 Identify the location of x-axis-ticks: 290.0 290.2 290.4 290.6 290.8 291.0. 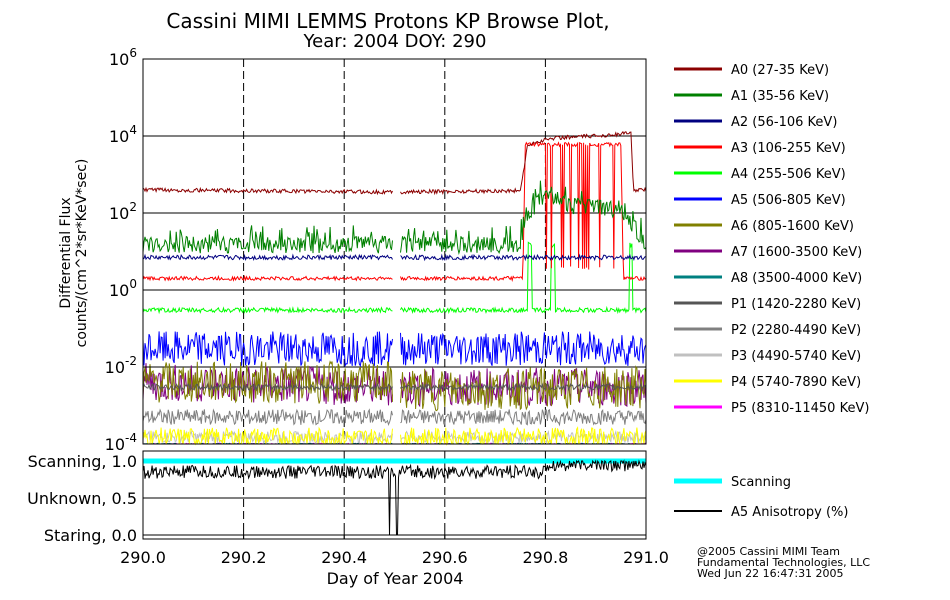
(394, 549).